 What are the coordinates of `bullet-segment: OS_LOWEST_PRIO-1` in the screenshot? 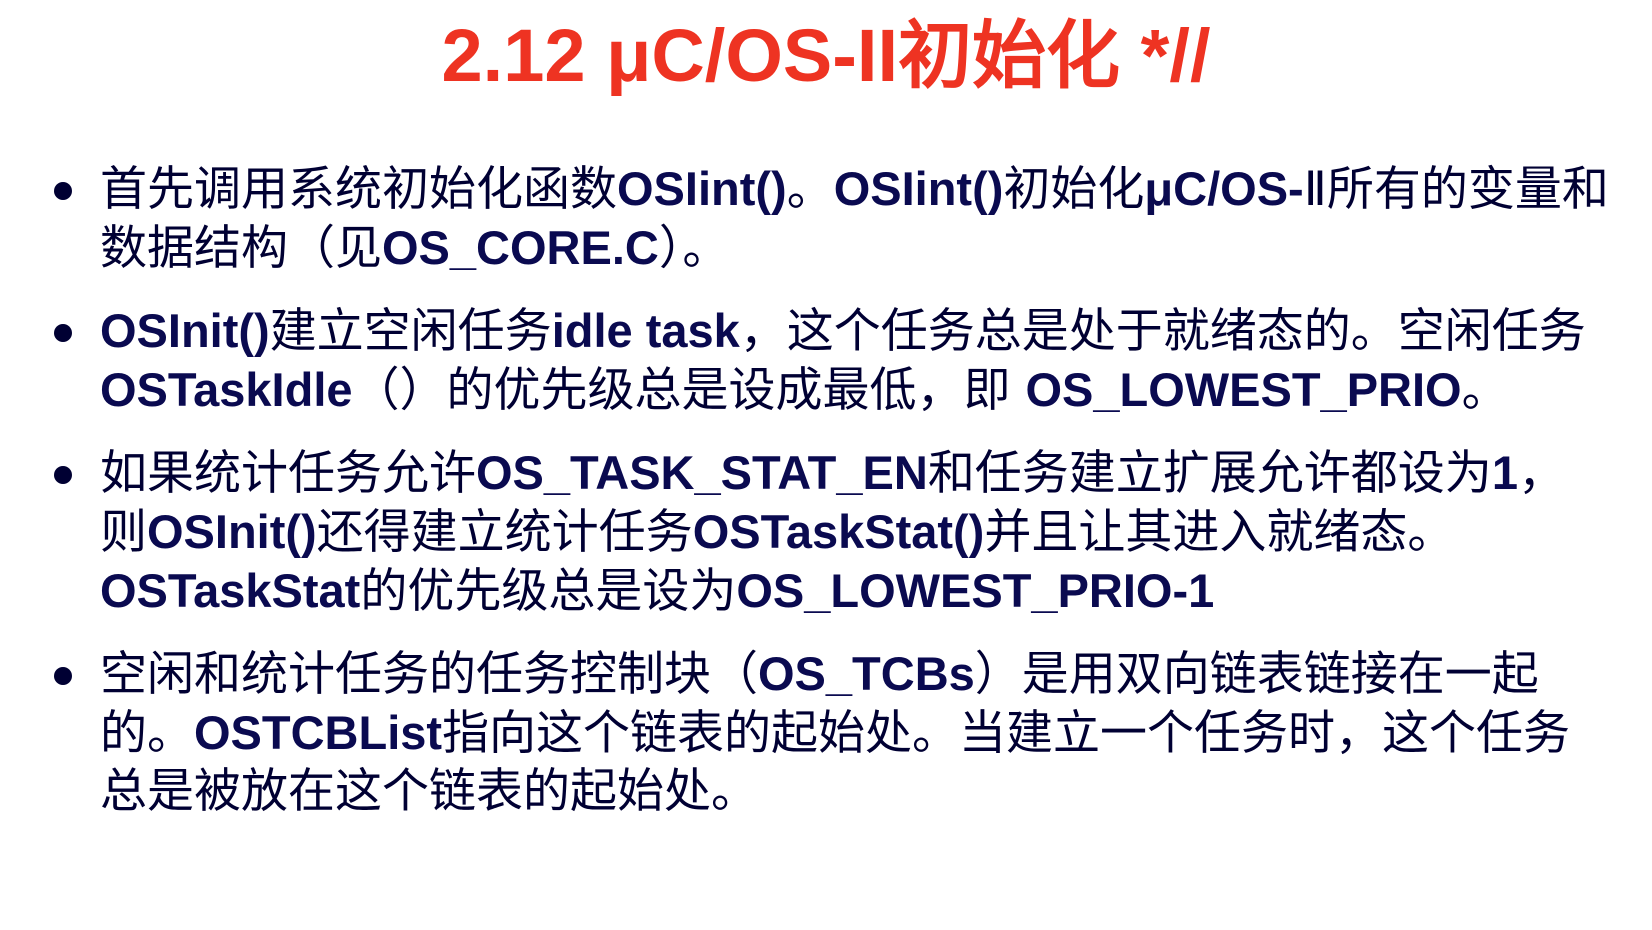 It's located at (975, 590).